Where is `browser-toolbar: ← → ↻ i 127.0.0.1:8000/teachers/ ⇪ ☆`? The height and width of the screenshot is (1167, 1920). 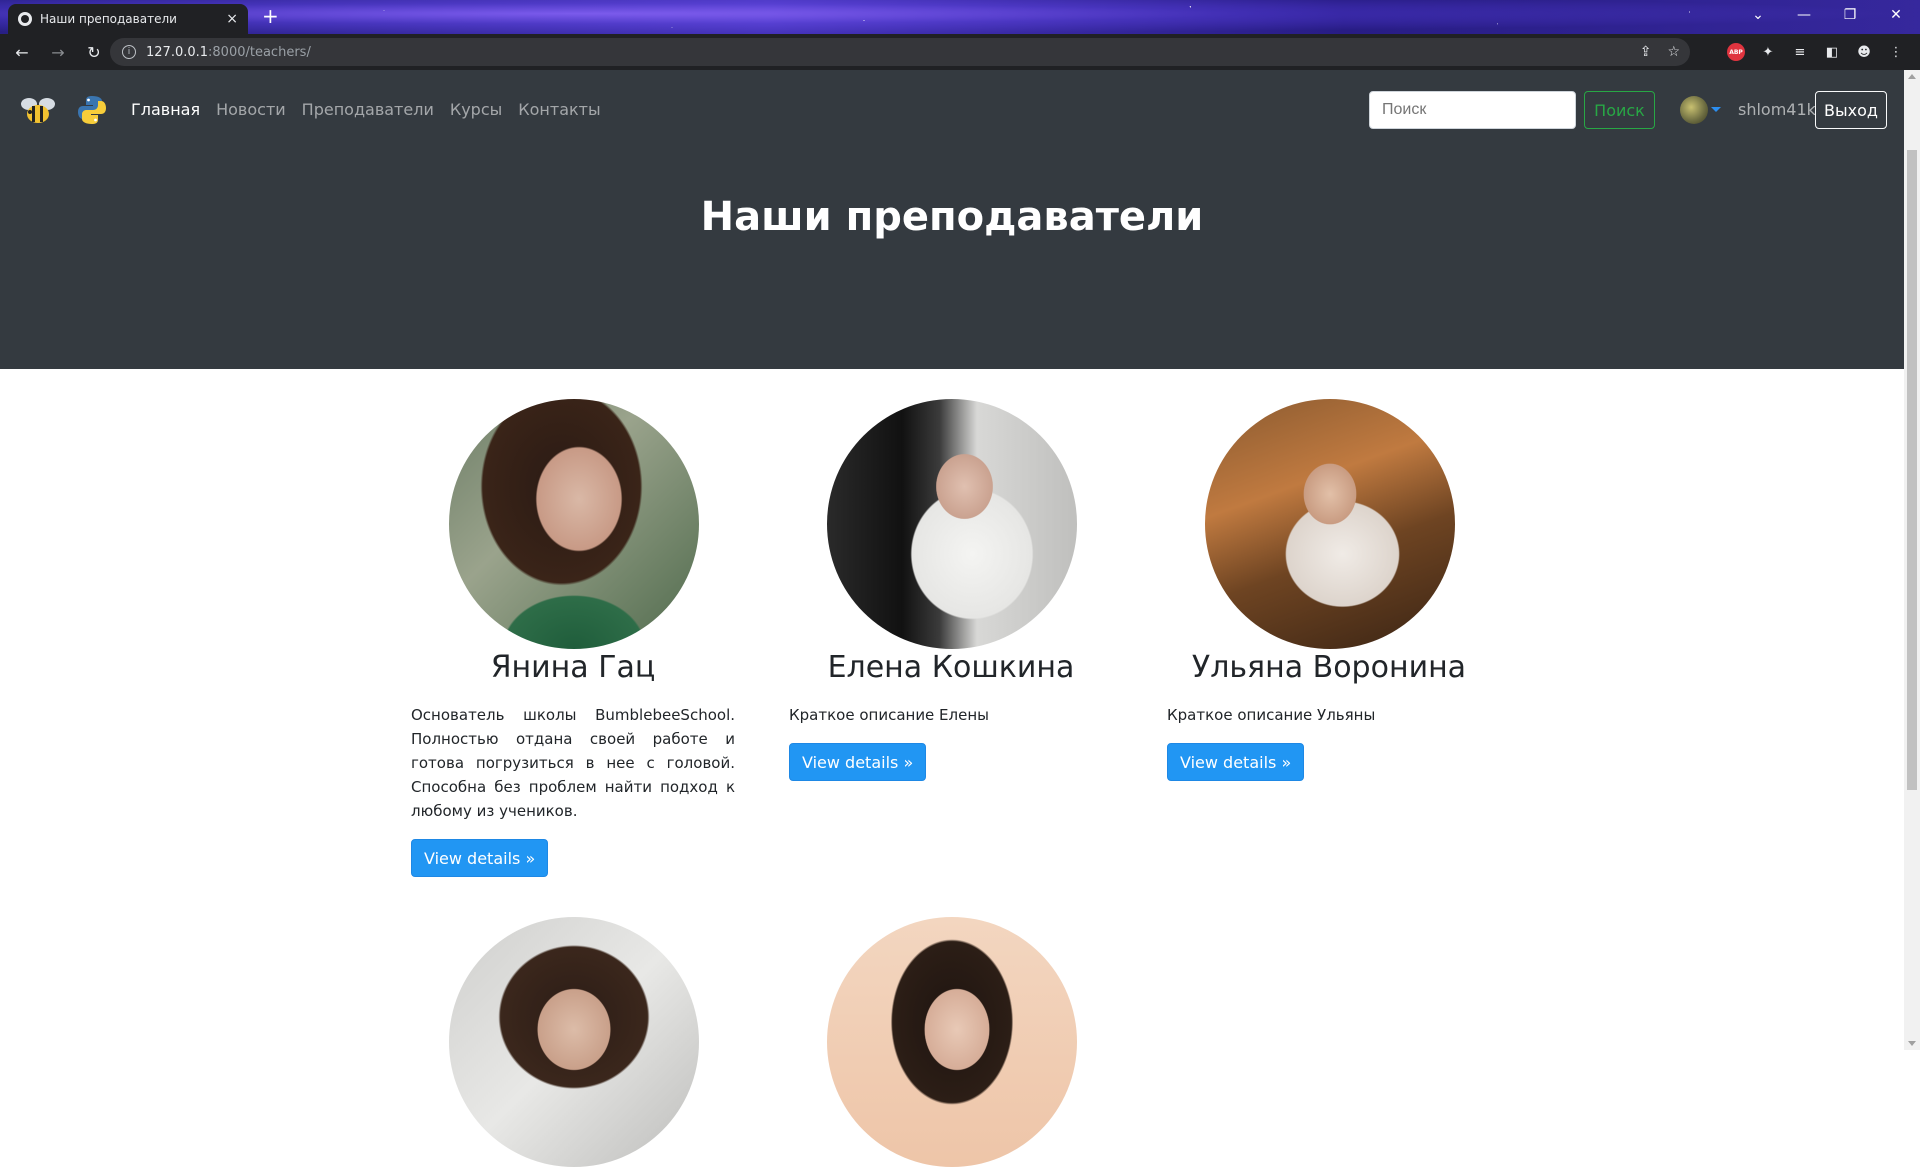
browser-toolbar: ← → ↻ i 127.0.0.1:8000/teachers/ ⇪ ☆ is located at coordinates (960, 52).